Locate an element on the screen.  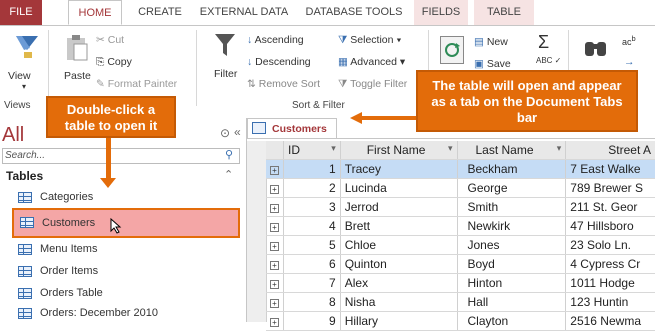
nav-search-box: Search... ⚲ is located at coordinates (121, 156).